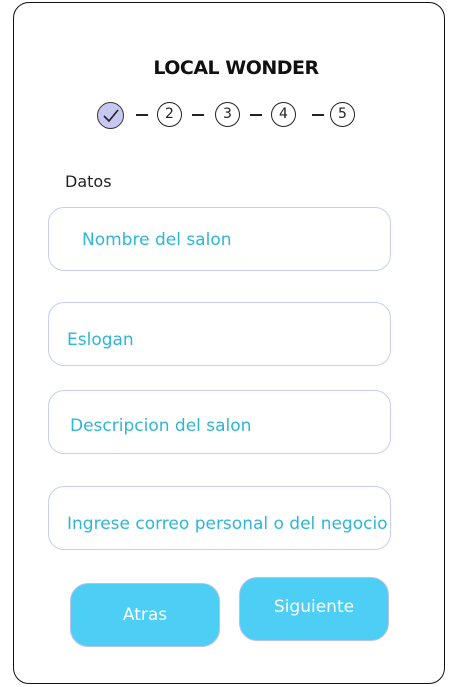  Describe the element at coordinates (100, 340) in the screenshot. I see `slogan-placeholder: Eslogan` at that location.